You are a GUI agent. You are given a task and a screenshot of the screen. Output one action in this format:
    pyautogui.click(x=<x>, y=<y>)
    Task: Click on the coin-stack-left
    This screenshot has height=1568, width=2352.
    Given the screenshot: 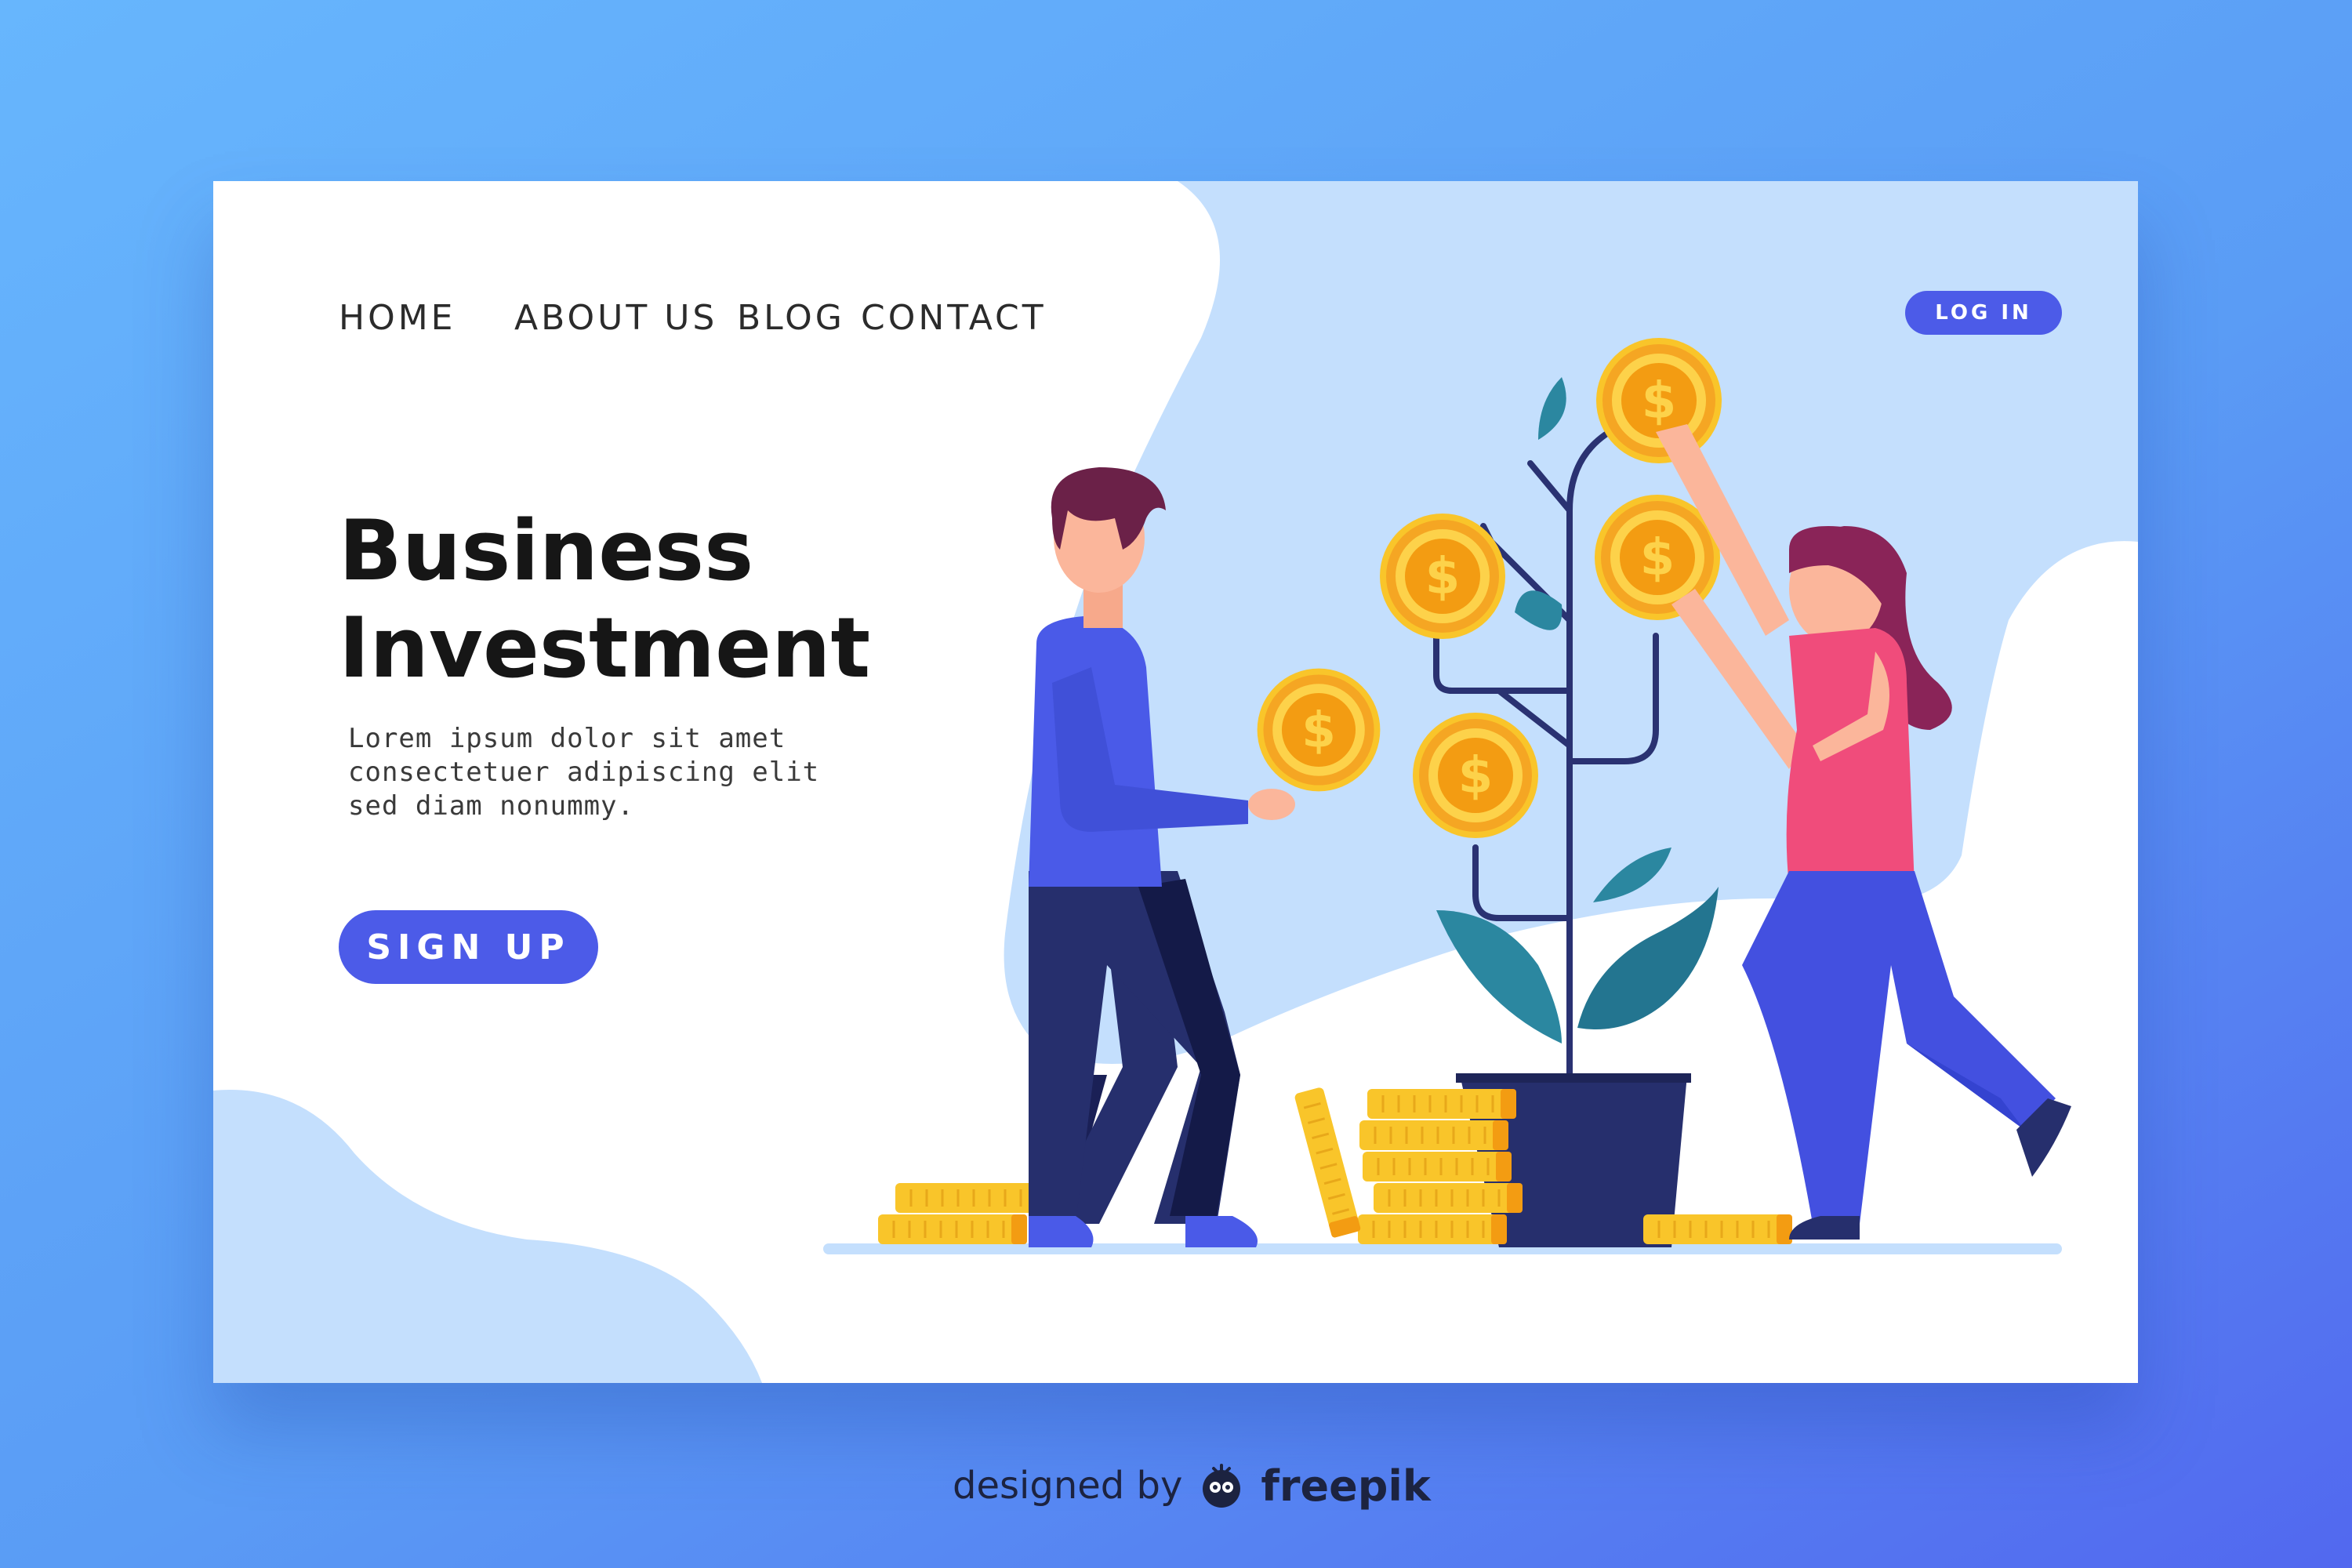 What is the action you would take?
    pyautogui.click(x=962, y=1213)
    